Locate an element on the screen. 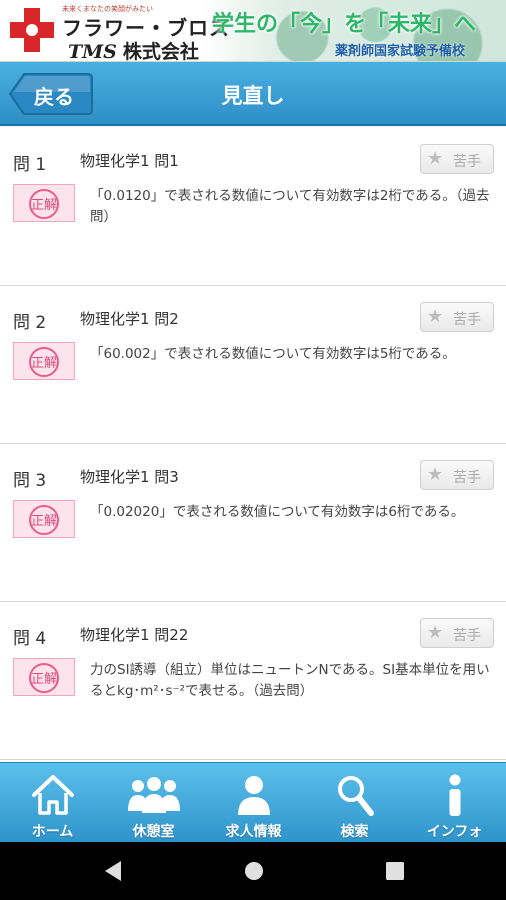  banner-slogan: 学生の「今」を「未来」へ is located at coordinates (344, 24).